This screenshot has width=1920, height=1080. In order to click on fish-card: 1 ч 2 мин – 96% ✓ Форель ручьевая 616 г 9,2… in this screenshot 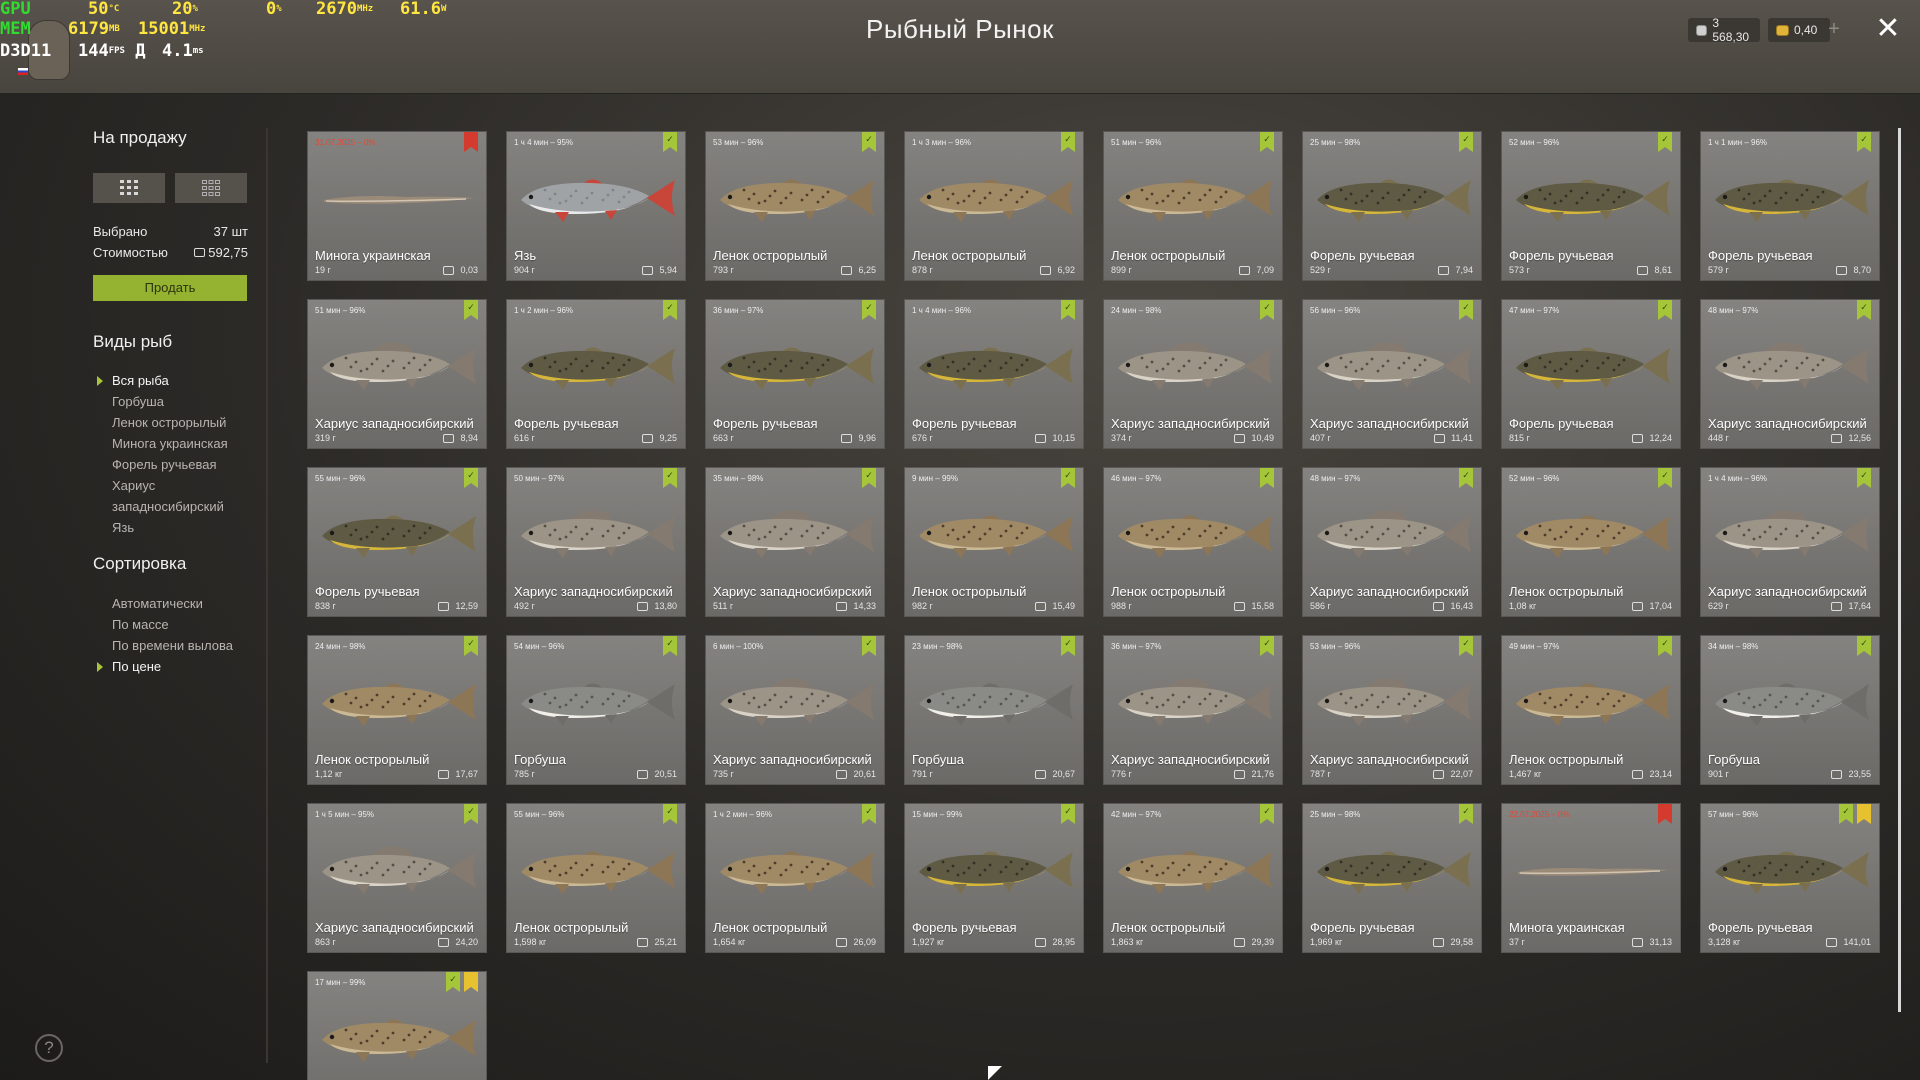, I will do `click(596, 374)`.